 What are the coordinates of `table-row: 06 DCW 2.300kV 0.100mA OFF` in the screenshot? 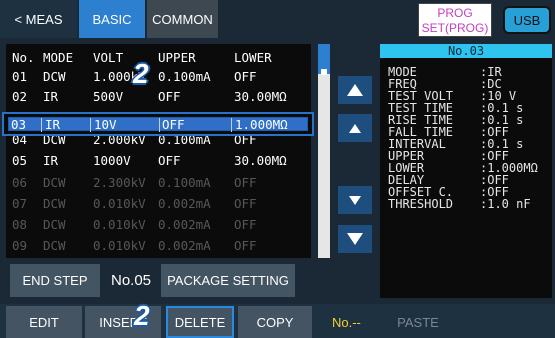 It's located at (158, 183).